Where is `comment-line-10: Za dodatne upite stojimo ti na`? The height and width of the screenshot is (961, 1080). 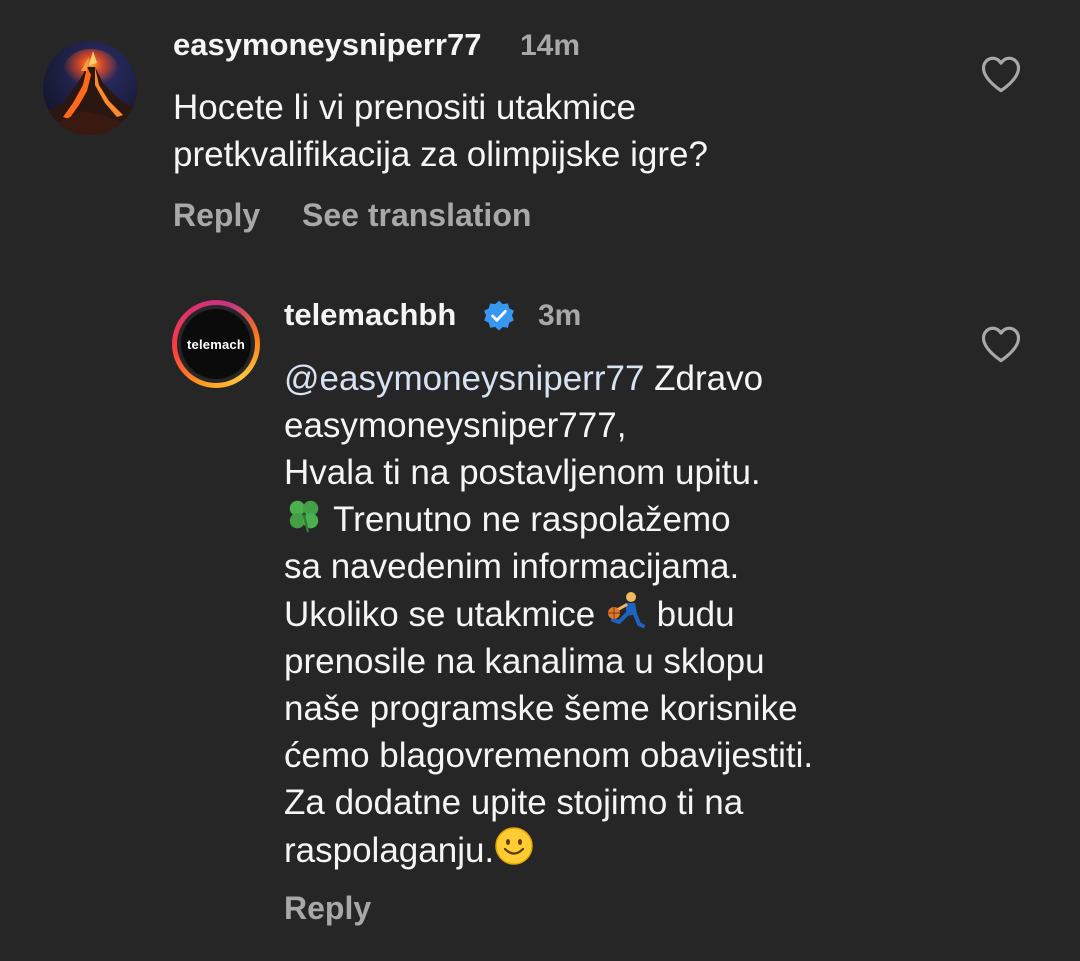 comment-line-10: Za dodatne upite stojimo ti na is located at coordinates (514, 802).